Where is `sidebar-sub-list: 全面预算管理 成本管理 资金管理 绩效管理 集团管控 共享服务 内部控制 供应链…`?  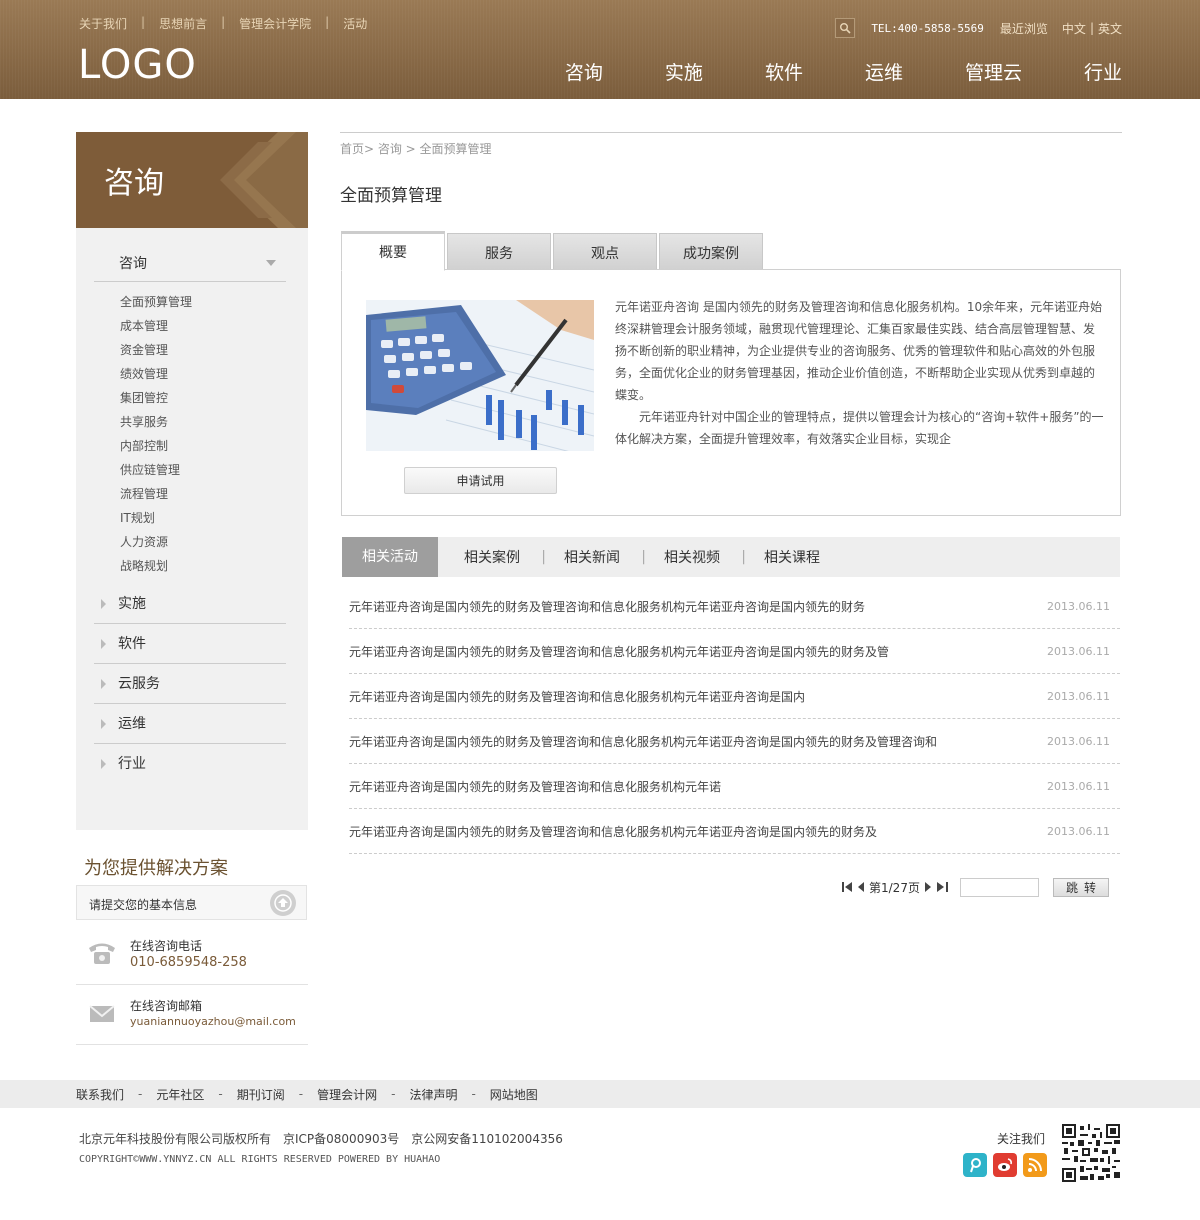
sidebar-sub-list: 全面预算管理 成本管理 资金管理 绩效管理 集团管控 共享服务 内部控制 供应链… is located at coordinates (214, 434).